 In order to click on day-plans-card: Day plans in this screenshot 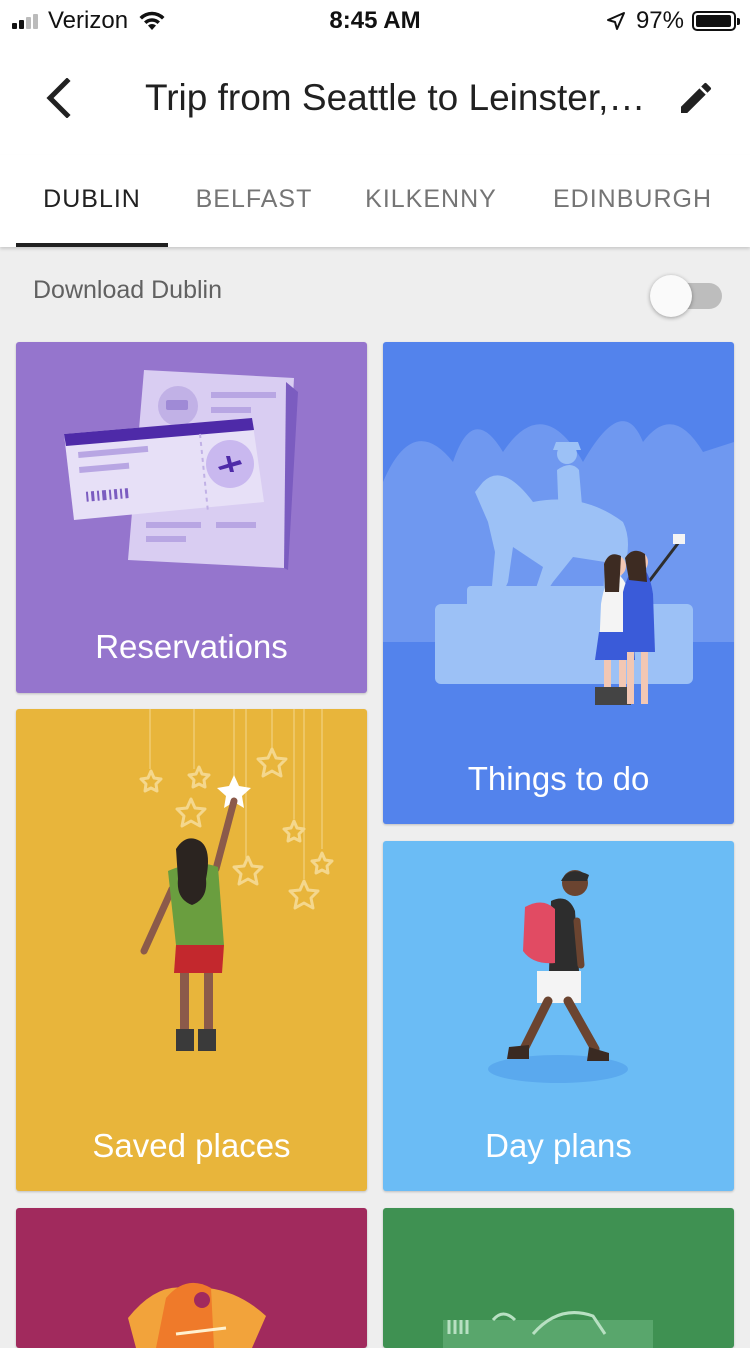, I will do `click(558, 1016)`.